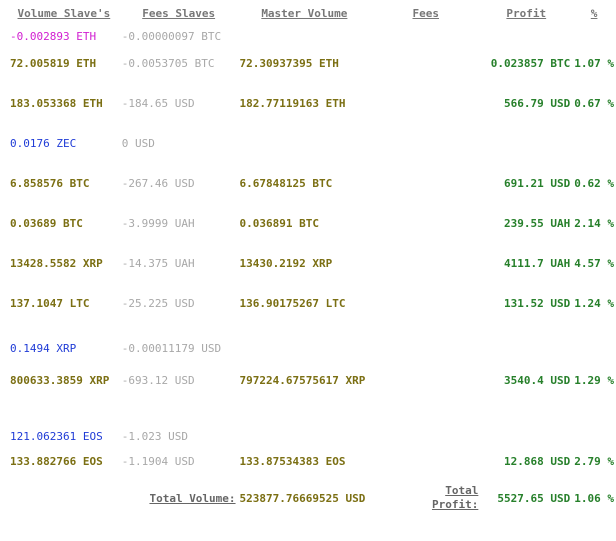 This screenshot has height=541, width=616. I want to click on slave-fee-cell: -0.00000097 BTC, so click(171, 36).